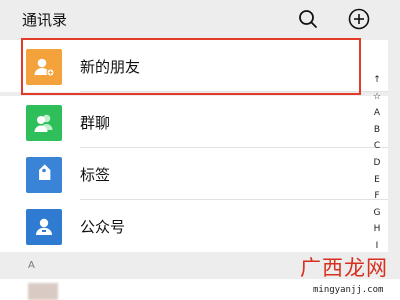 The width and height of the screenshot is (400, 300). I want to click on watermark-url: mingyanjj.com, so click(348, 290).